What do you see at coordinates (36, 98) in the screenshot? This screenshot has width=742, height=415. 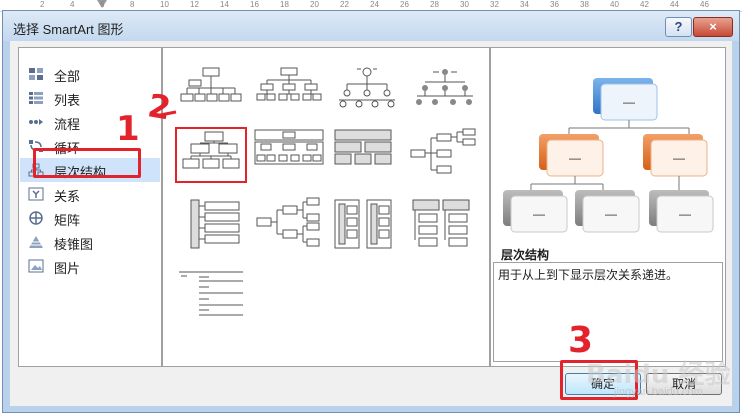 I see `list-icon` at bounding box center [36, 98].